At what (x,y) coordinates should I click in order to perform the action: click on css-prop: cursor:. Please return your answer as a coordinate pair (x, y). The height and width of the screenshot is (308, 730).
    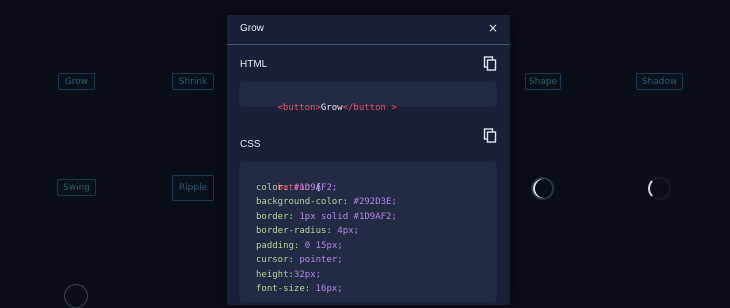
    Looking at the image, I should click on (275, 260).